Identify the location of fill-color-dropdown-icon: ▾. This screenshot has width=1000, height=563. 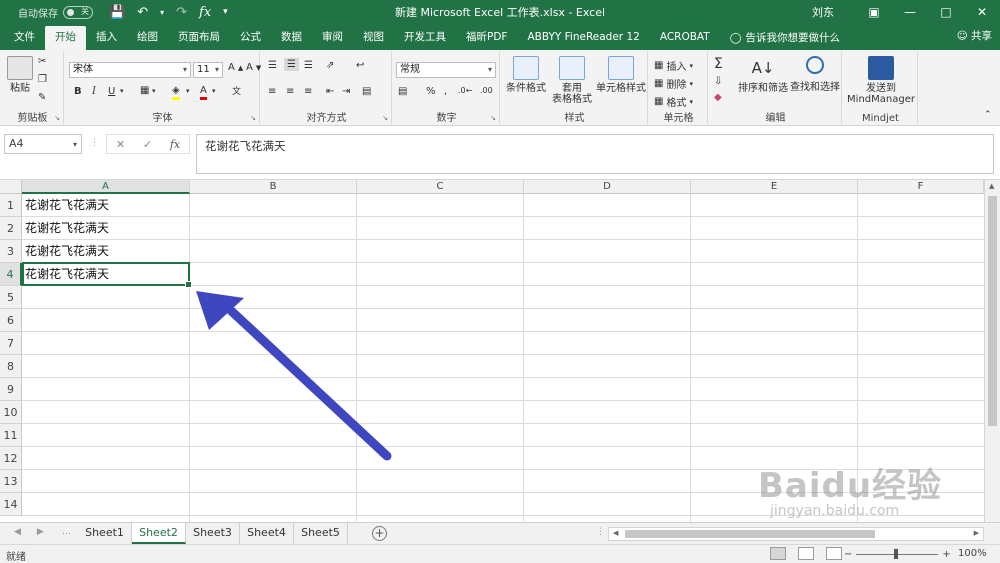
(188, 91).